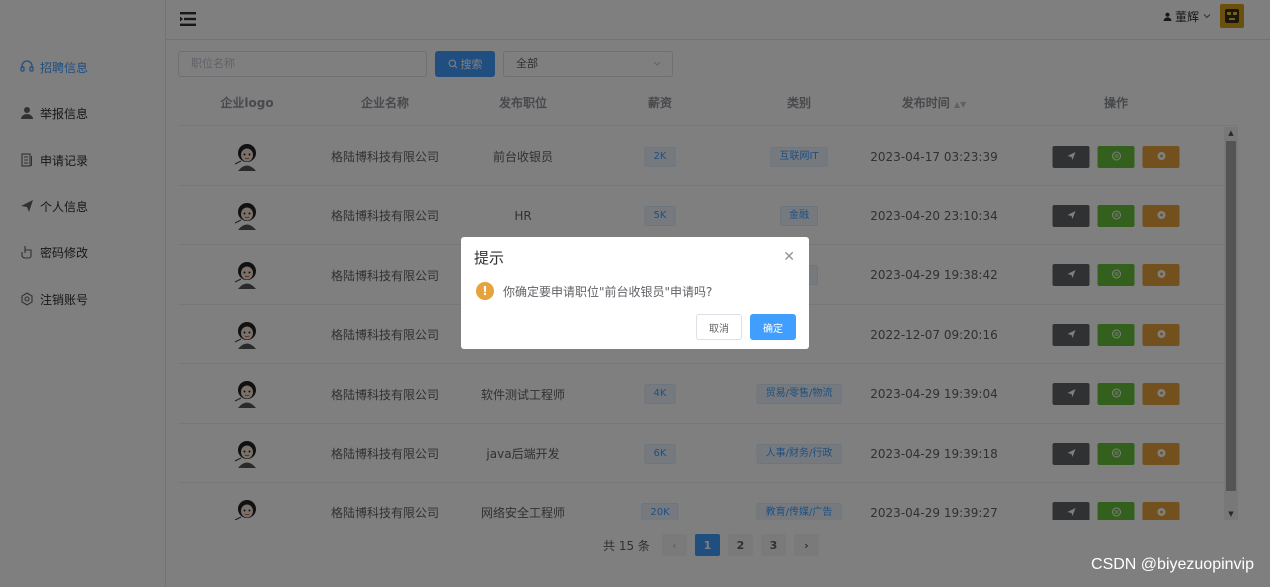 Image resolution: width=1270 pixels, height=587 pixels. I want to click on dialog-message: 你确定要申请职位"前台收银员"申请吗?, so click(608, 292).